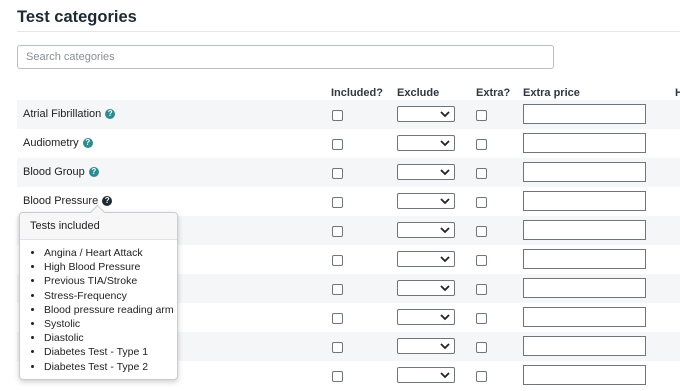  I want to click on table-row: Blood Group?, so click(348, 172).